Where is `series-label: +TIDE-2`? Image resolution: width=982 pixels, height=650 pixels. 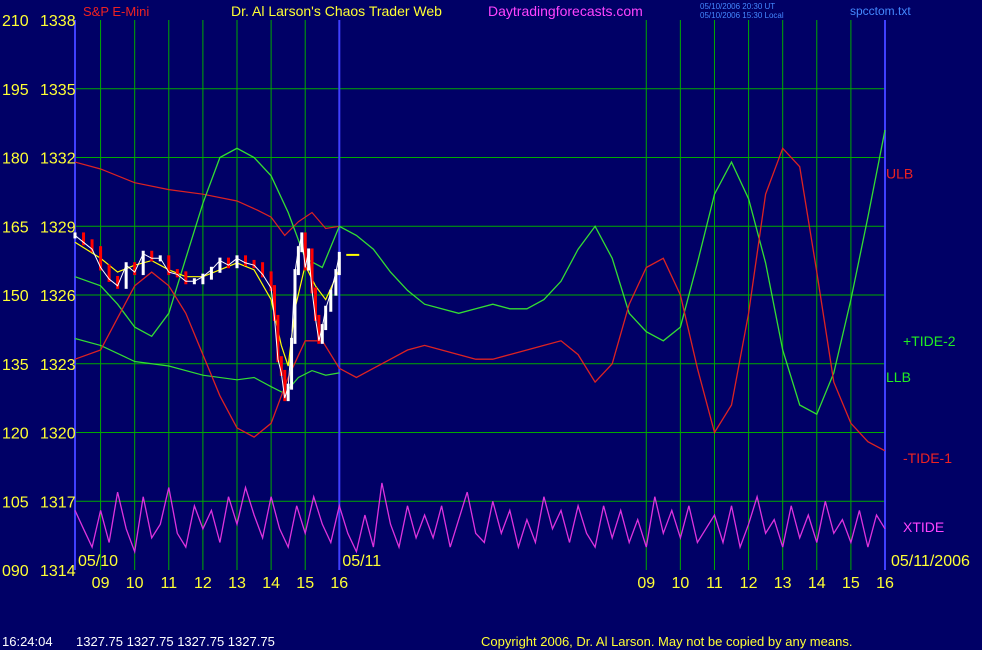
series-label: +TIDE-2 is located at coordinates (929, 341).